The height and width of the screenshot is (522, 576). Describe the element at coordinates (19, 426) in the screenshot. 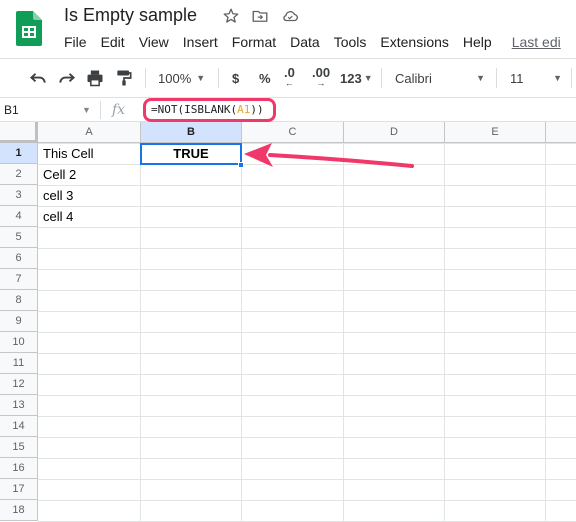

I see `row-header-14: 14` at that location.